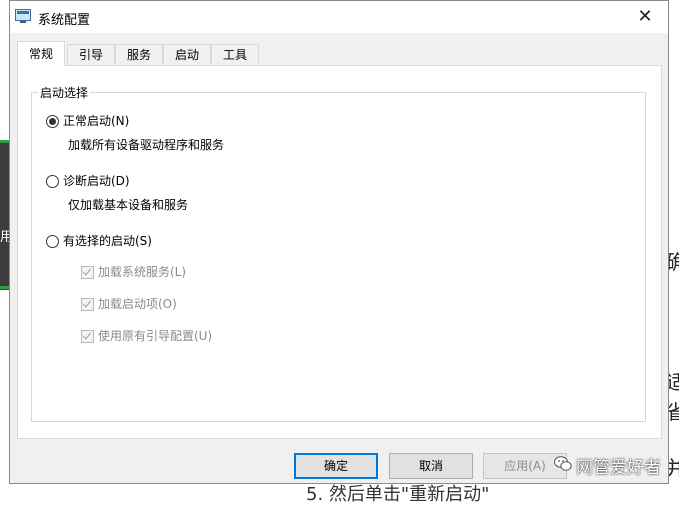 The width and height of the screenshot is (679, 506). I want to click on wechat-icon, so click(563, 466).